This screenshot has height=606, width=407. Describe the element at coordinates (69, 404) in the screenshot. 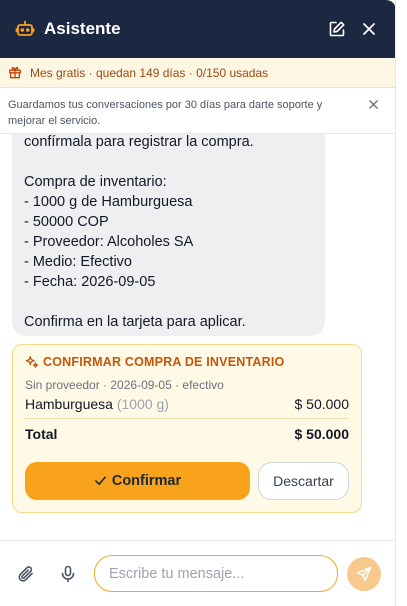

I see `item-name: Hamburguesa` at that location.